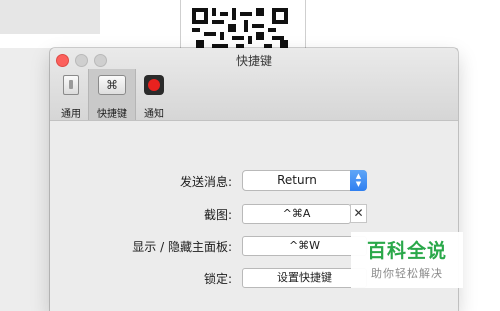  What do you see at coordinates (240, 28) in the screenshot?
I see `qr-code-image` at bounding box center [240, 28].